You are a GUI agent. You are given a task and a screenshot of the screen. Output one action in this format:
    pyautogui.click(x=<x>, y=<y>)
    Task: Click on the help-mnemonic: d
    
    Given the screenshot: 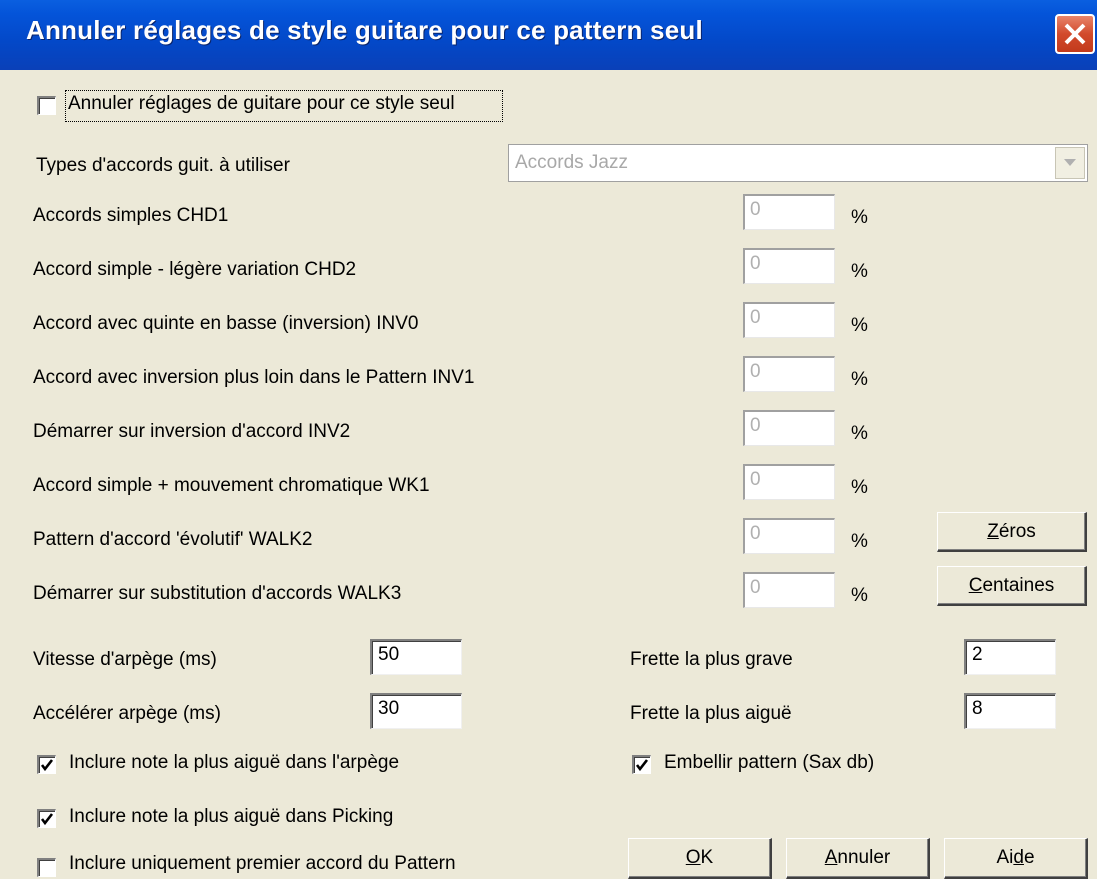 What is the action you would take?
    pyautogui.click(x=1018, y=857)
    